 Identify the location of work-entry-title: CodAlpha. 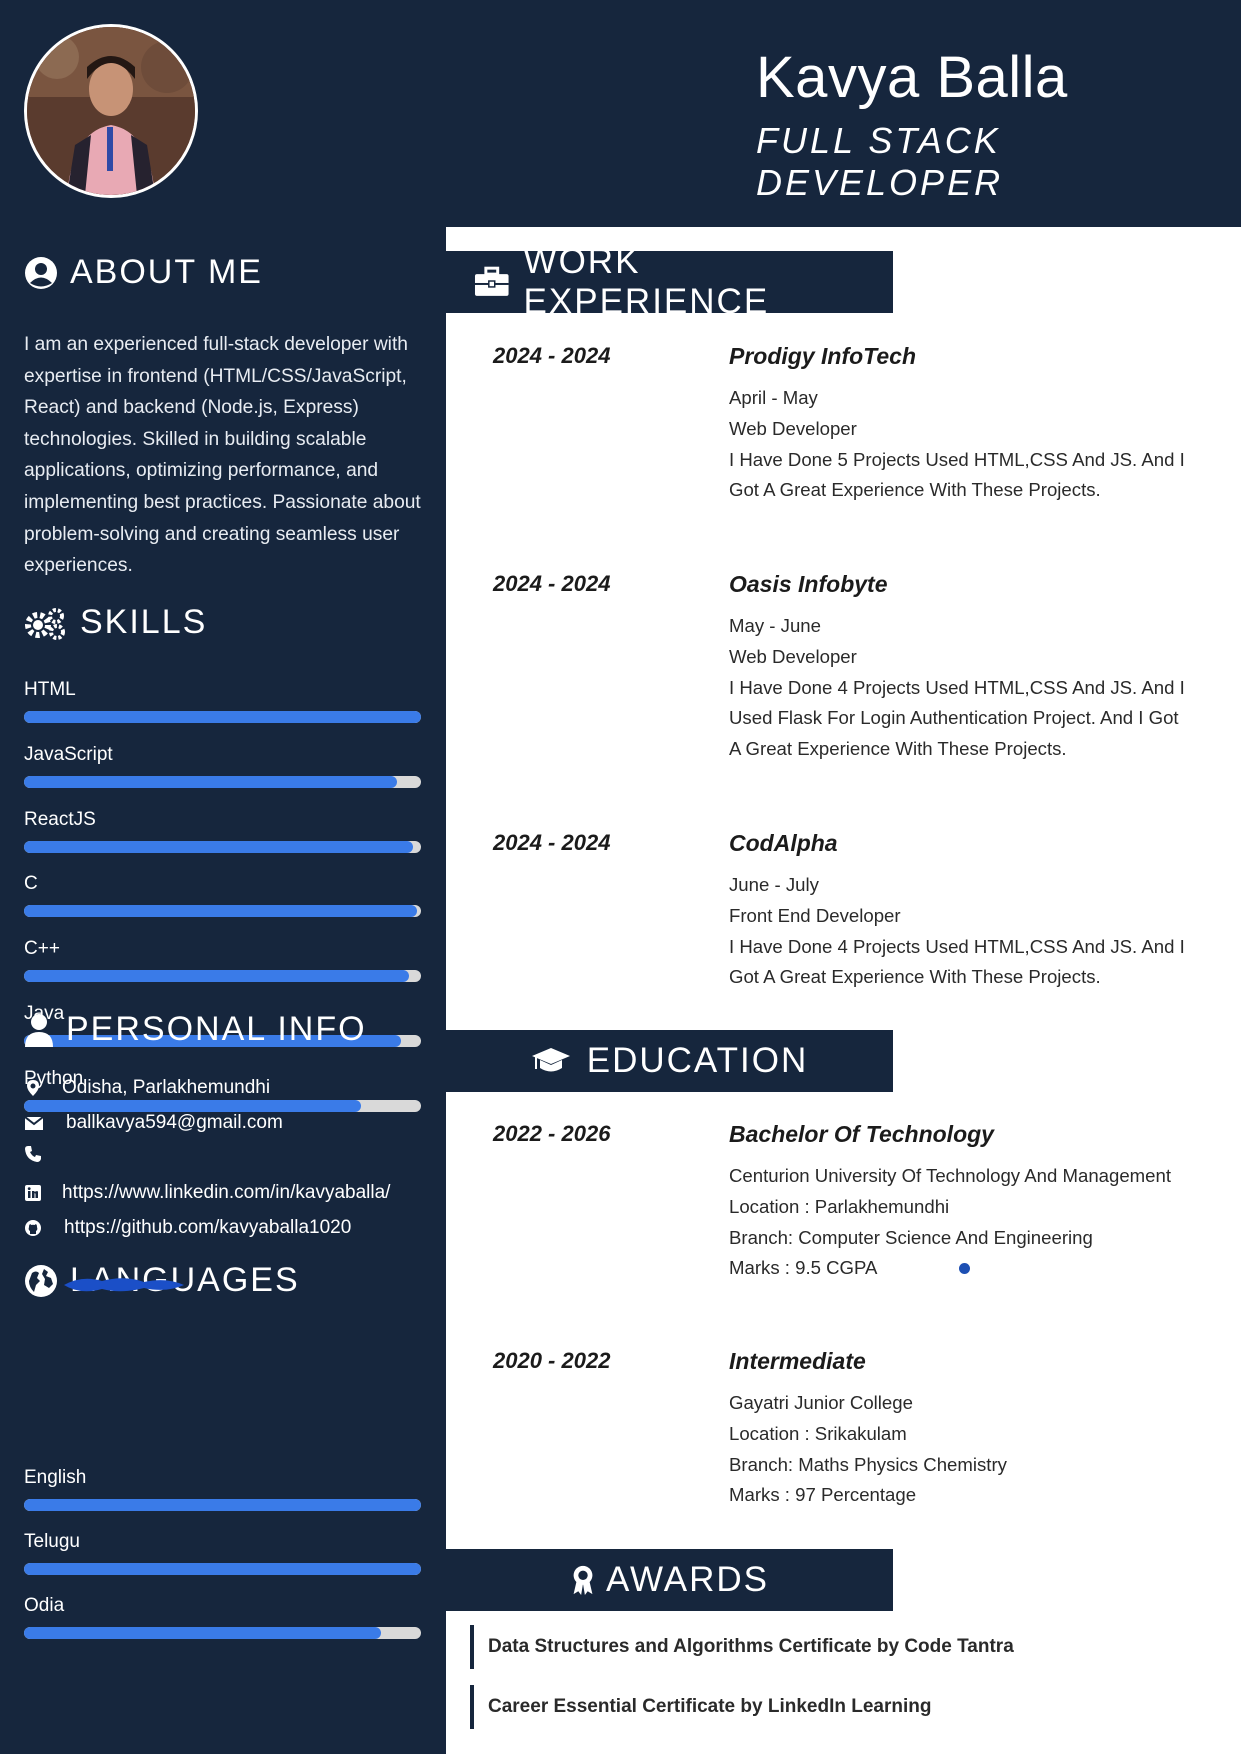
(783, 843).